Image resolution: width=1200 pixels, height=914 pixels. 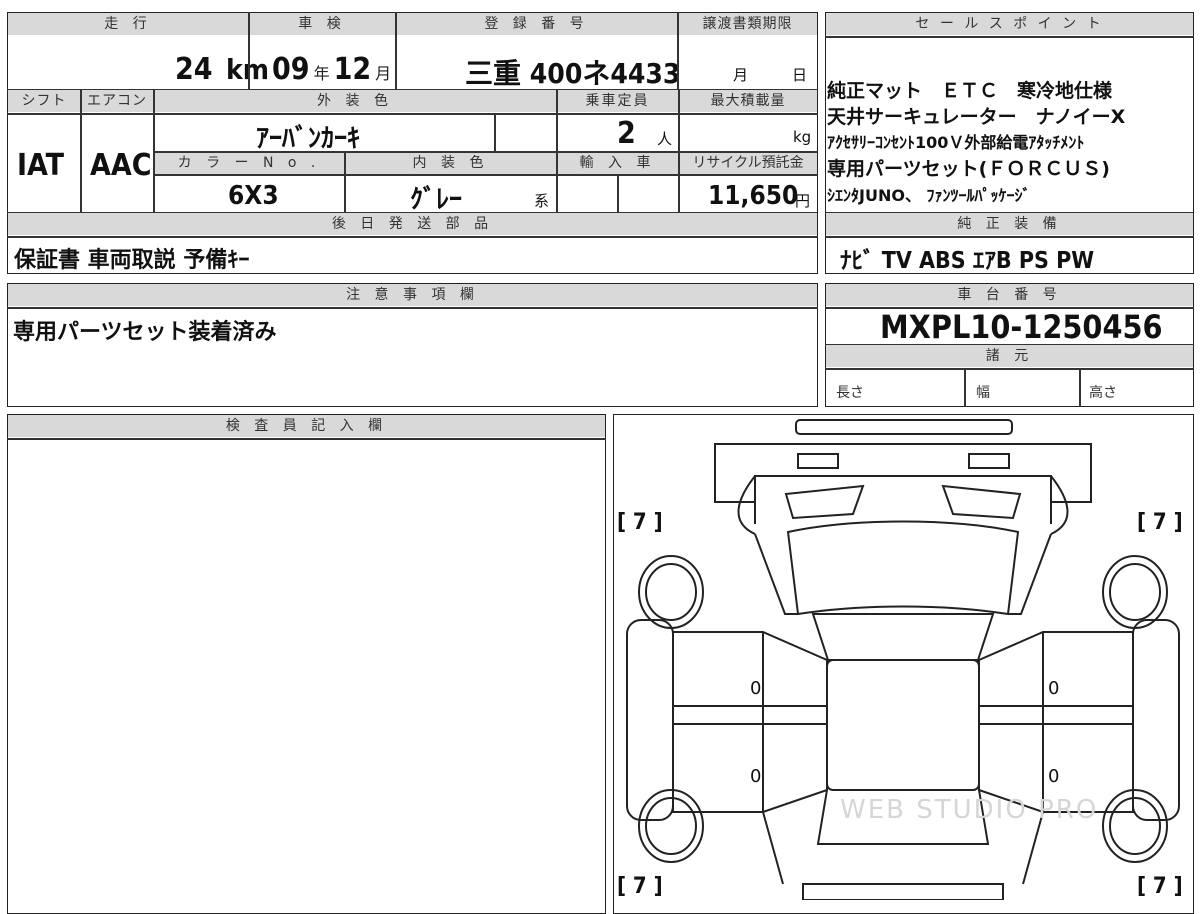 What do you see at coordinates (803, 201) in the screenshot?
I see `recycle-unit: 円` at bounding box center [803, 201].